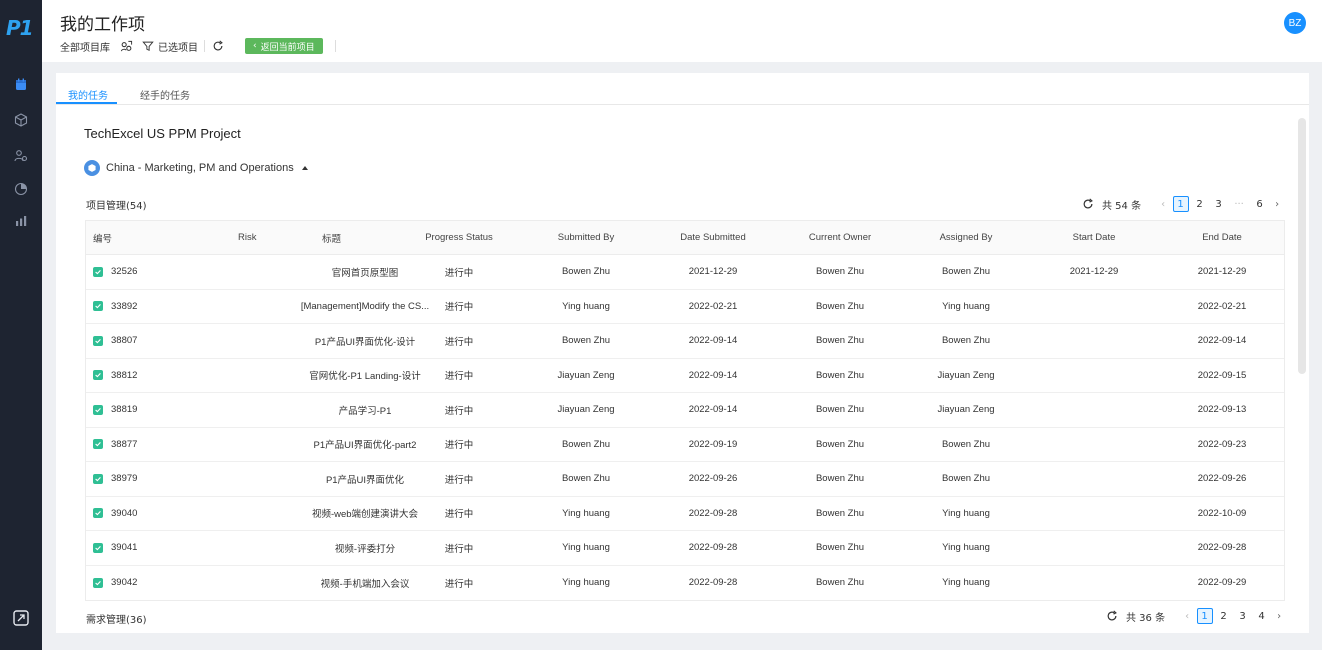  I want to click on cell-end-date: 2022-10-09, so click(1222, 513).